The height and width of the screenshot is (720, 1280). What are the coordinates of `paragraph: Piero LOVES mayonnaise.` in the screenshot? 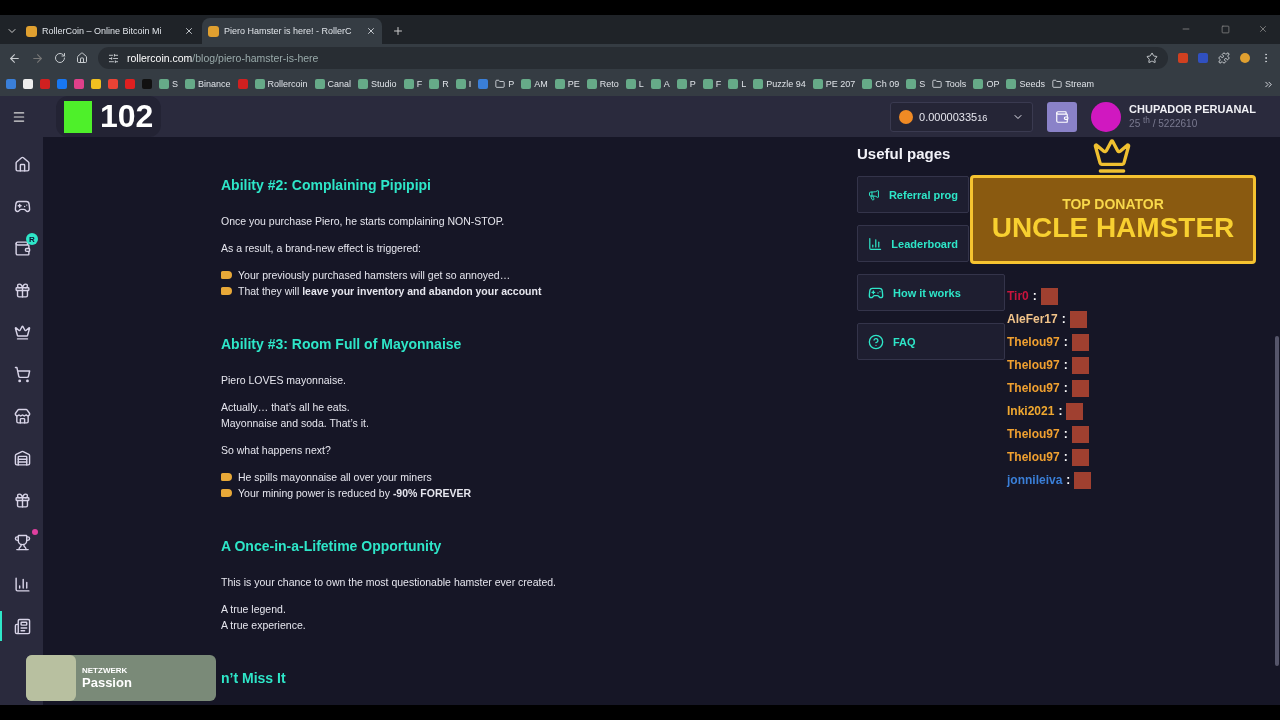 It's located at (284, 380).